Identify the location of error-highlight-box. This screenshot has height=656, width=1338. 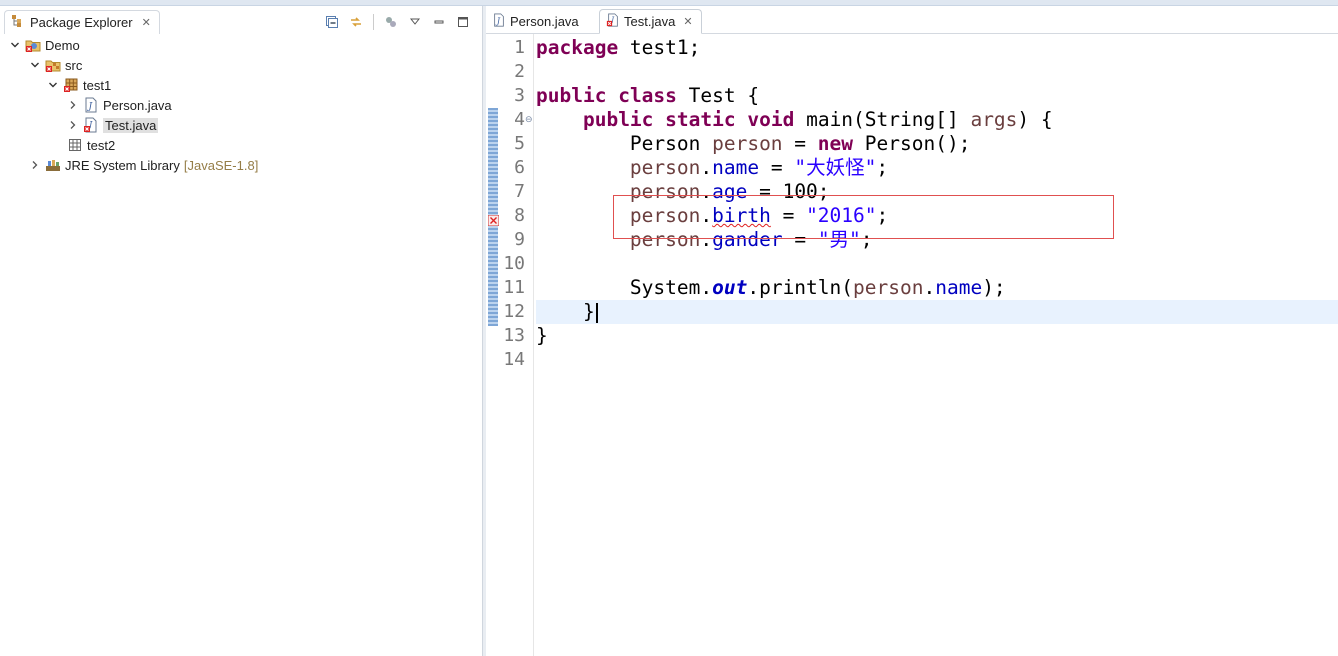
(863, 217).